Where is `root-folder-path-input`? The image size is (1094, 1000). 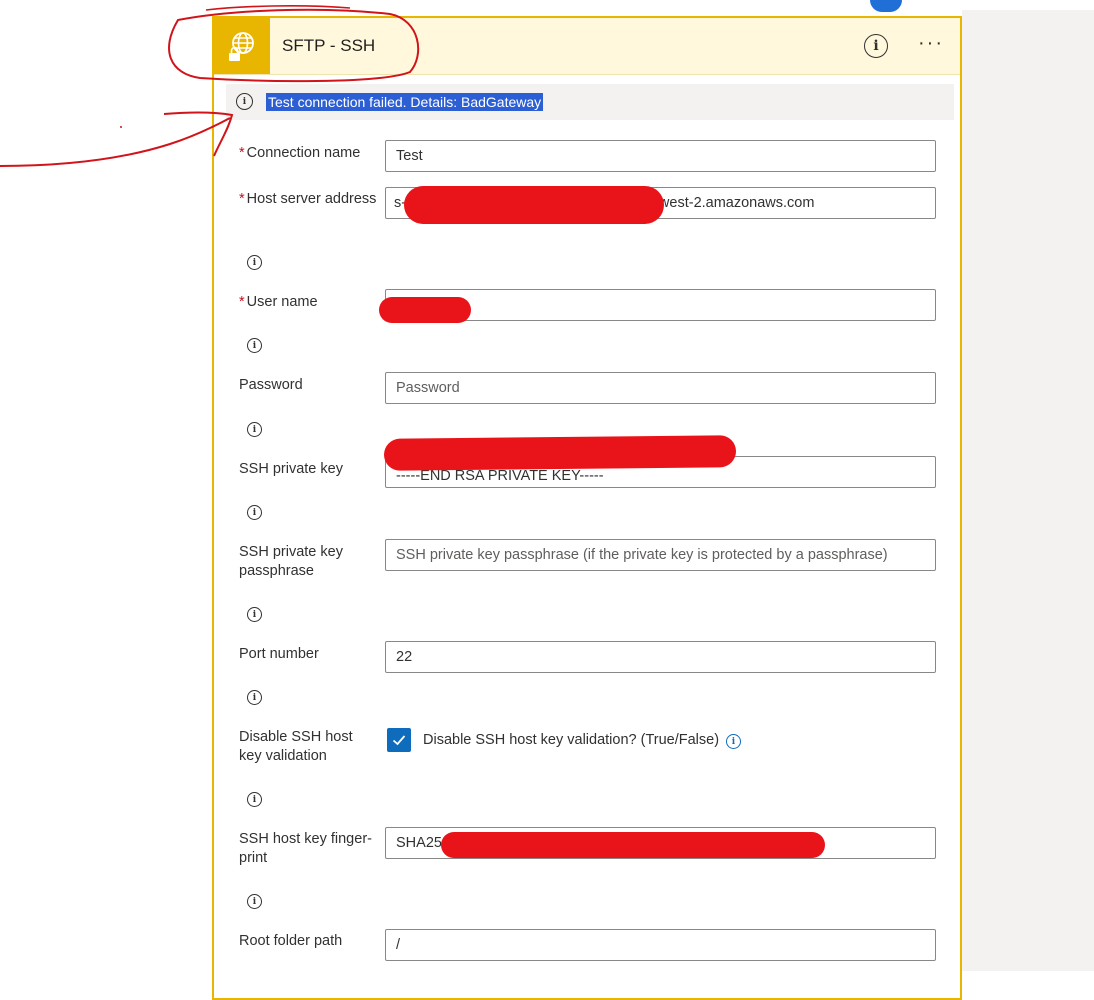
root-folder-path-input is located at coordinates (660, 945).